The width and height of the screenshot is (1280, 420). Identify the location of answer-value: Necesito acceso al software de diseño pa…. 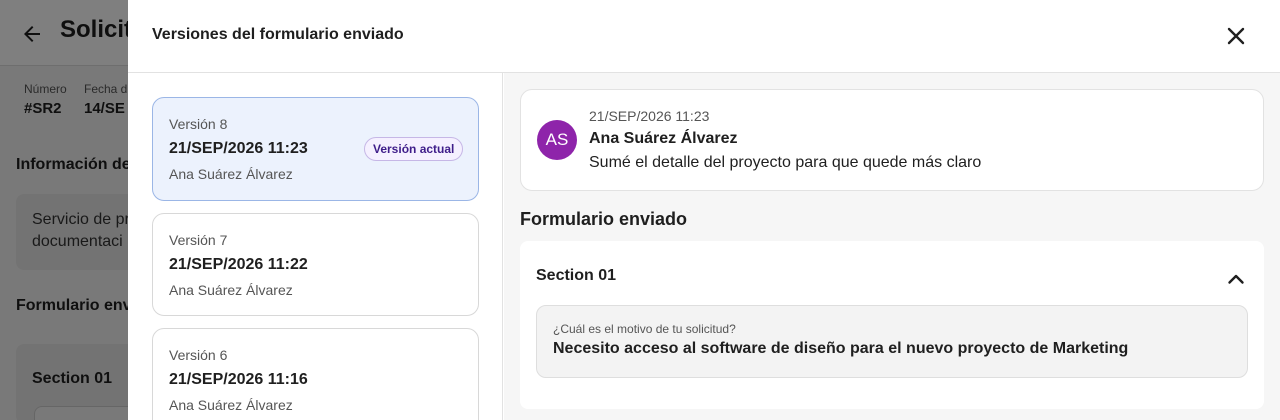
(841, 348).